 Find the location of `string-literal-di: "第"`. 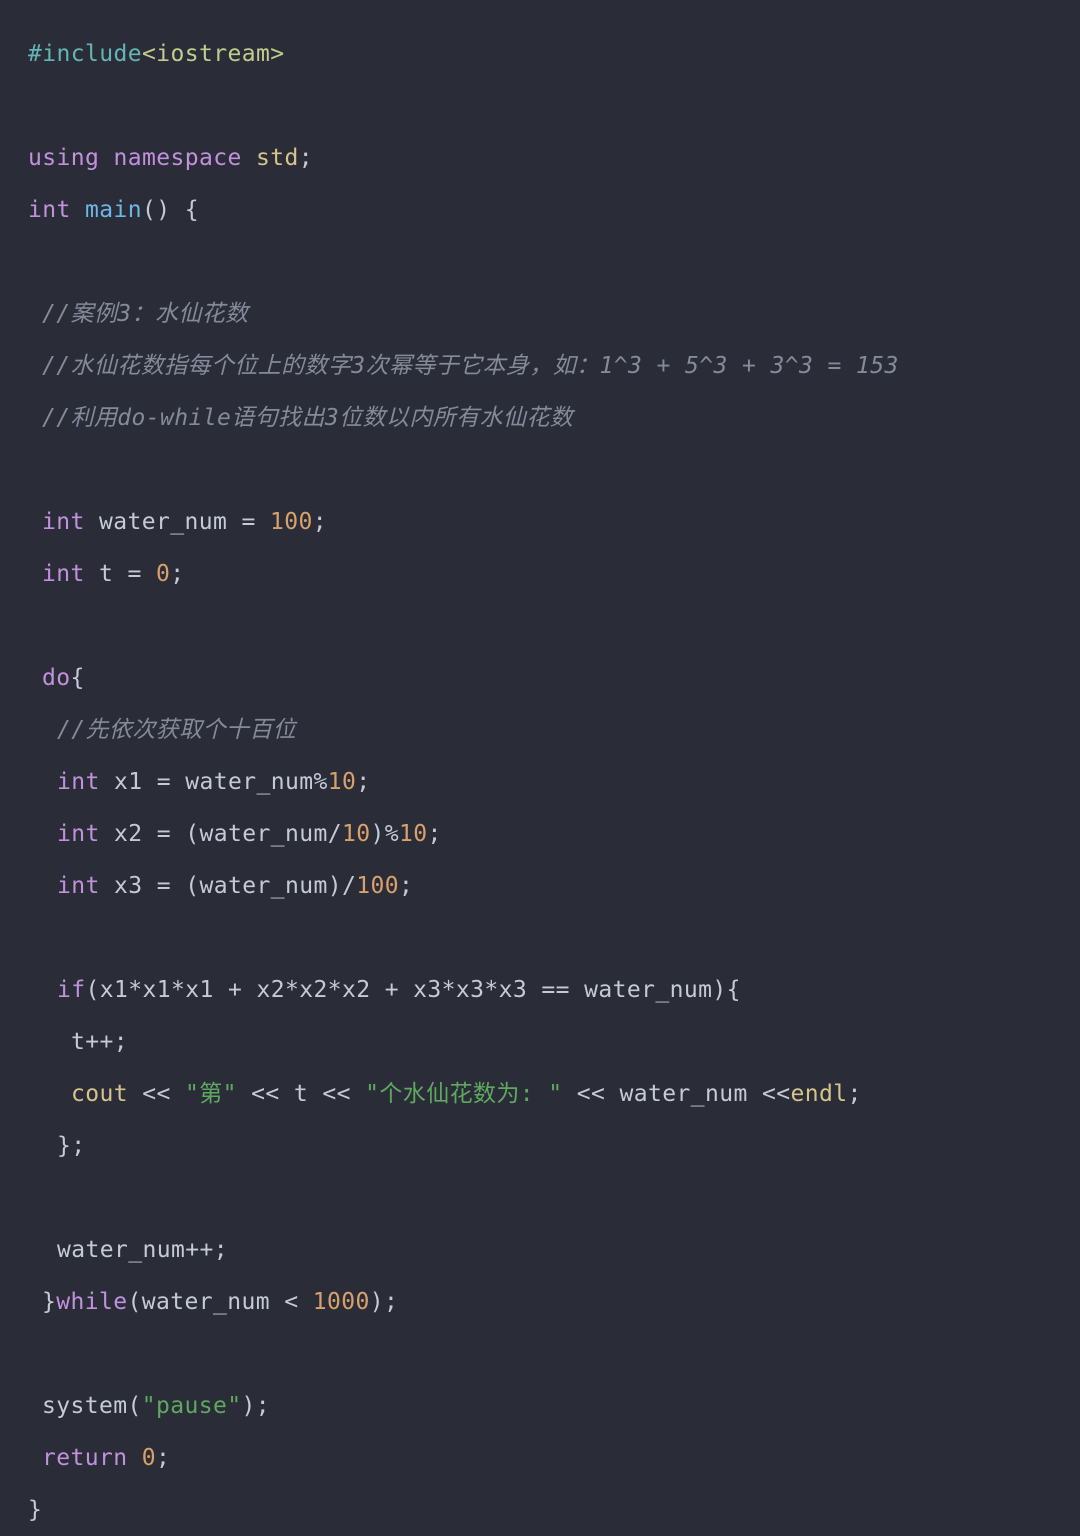

string-literal-di: "第" is located at coordinates (211, 1094).